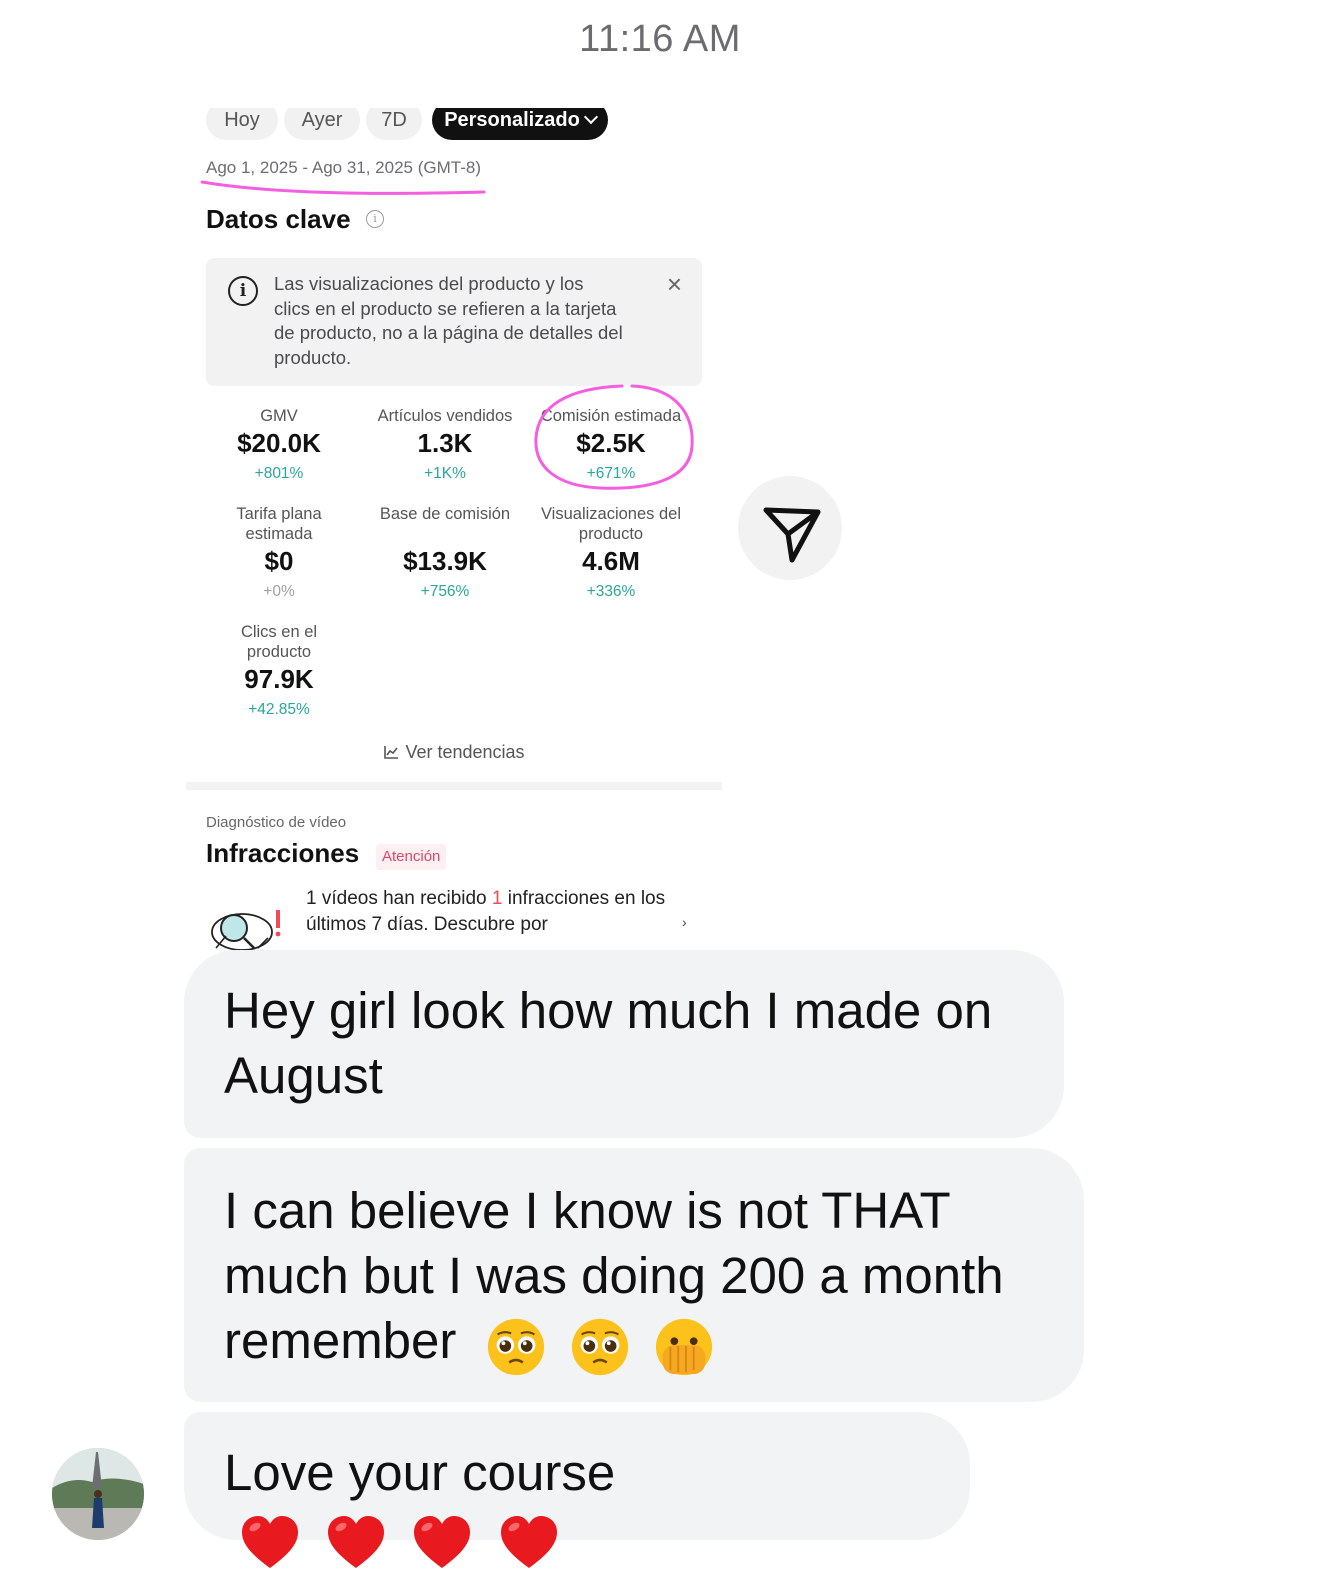 The width and height of the screenshot is (1320, 1595). Describe the element at coordinates (391, 752) in the screenshot. I see `trend-chart-icon` at that location.